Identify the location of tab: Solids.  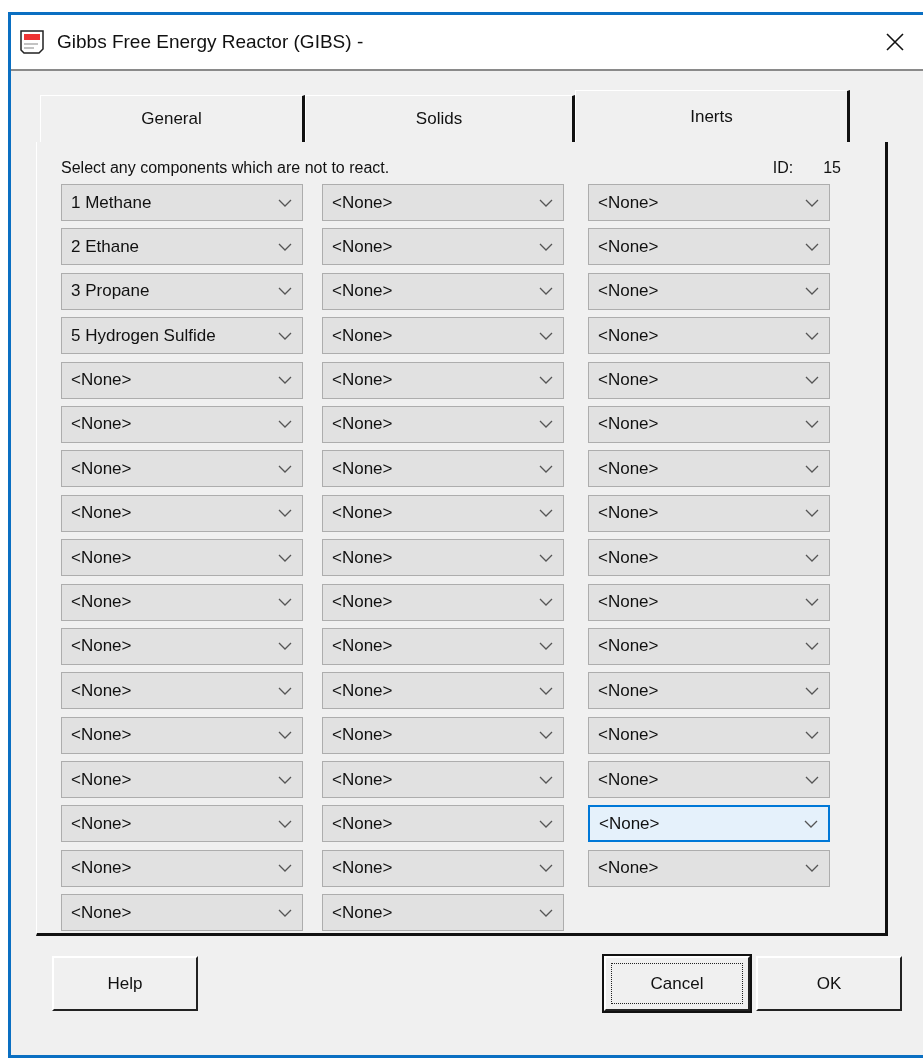
(440, 118).